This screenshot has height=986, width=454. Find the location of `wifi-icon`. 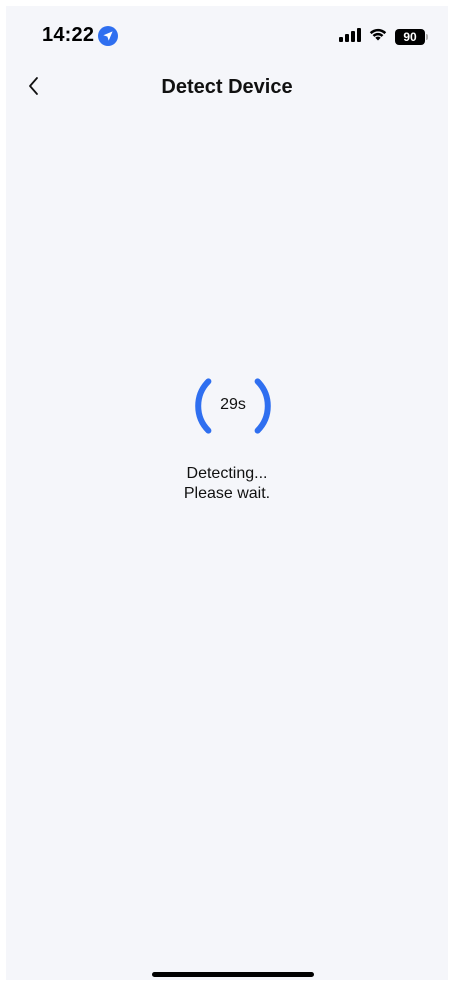

wifi-icon is located at coordinates (378, 37).